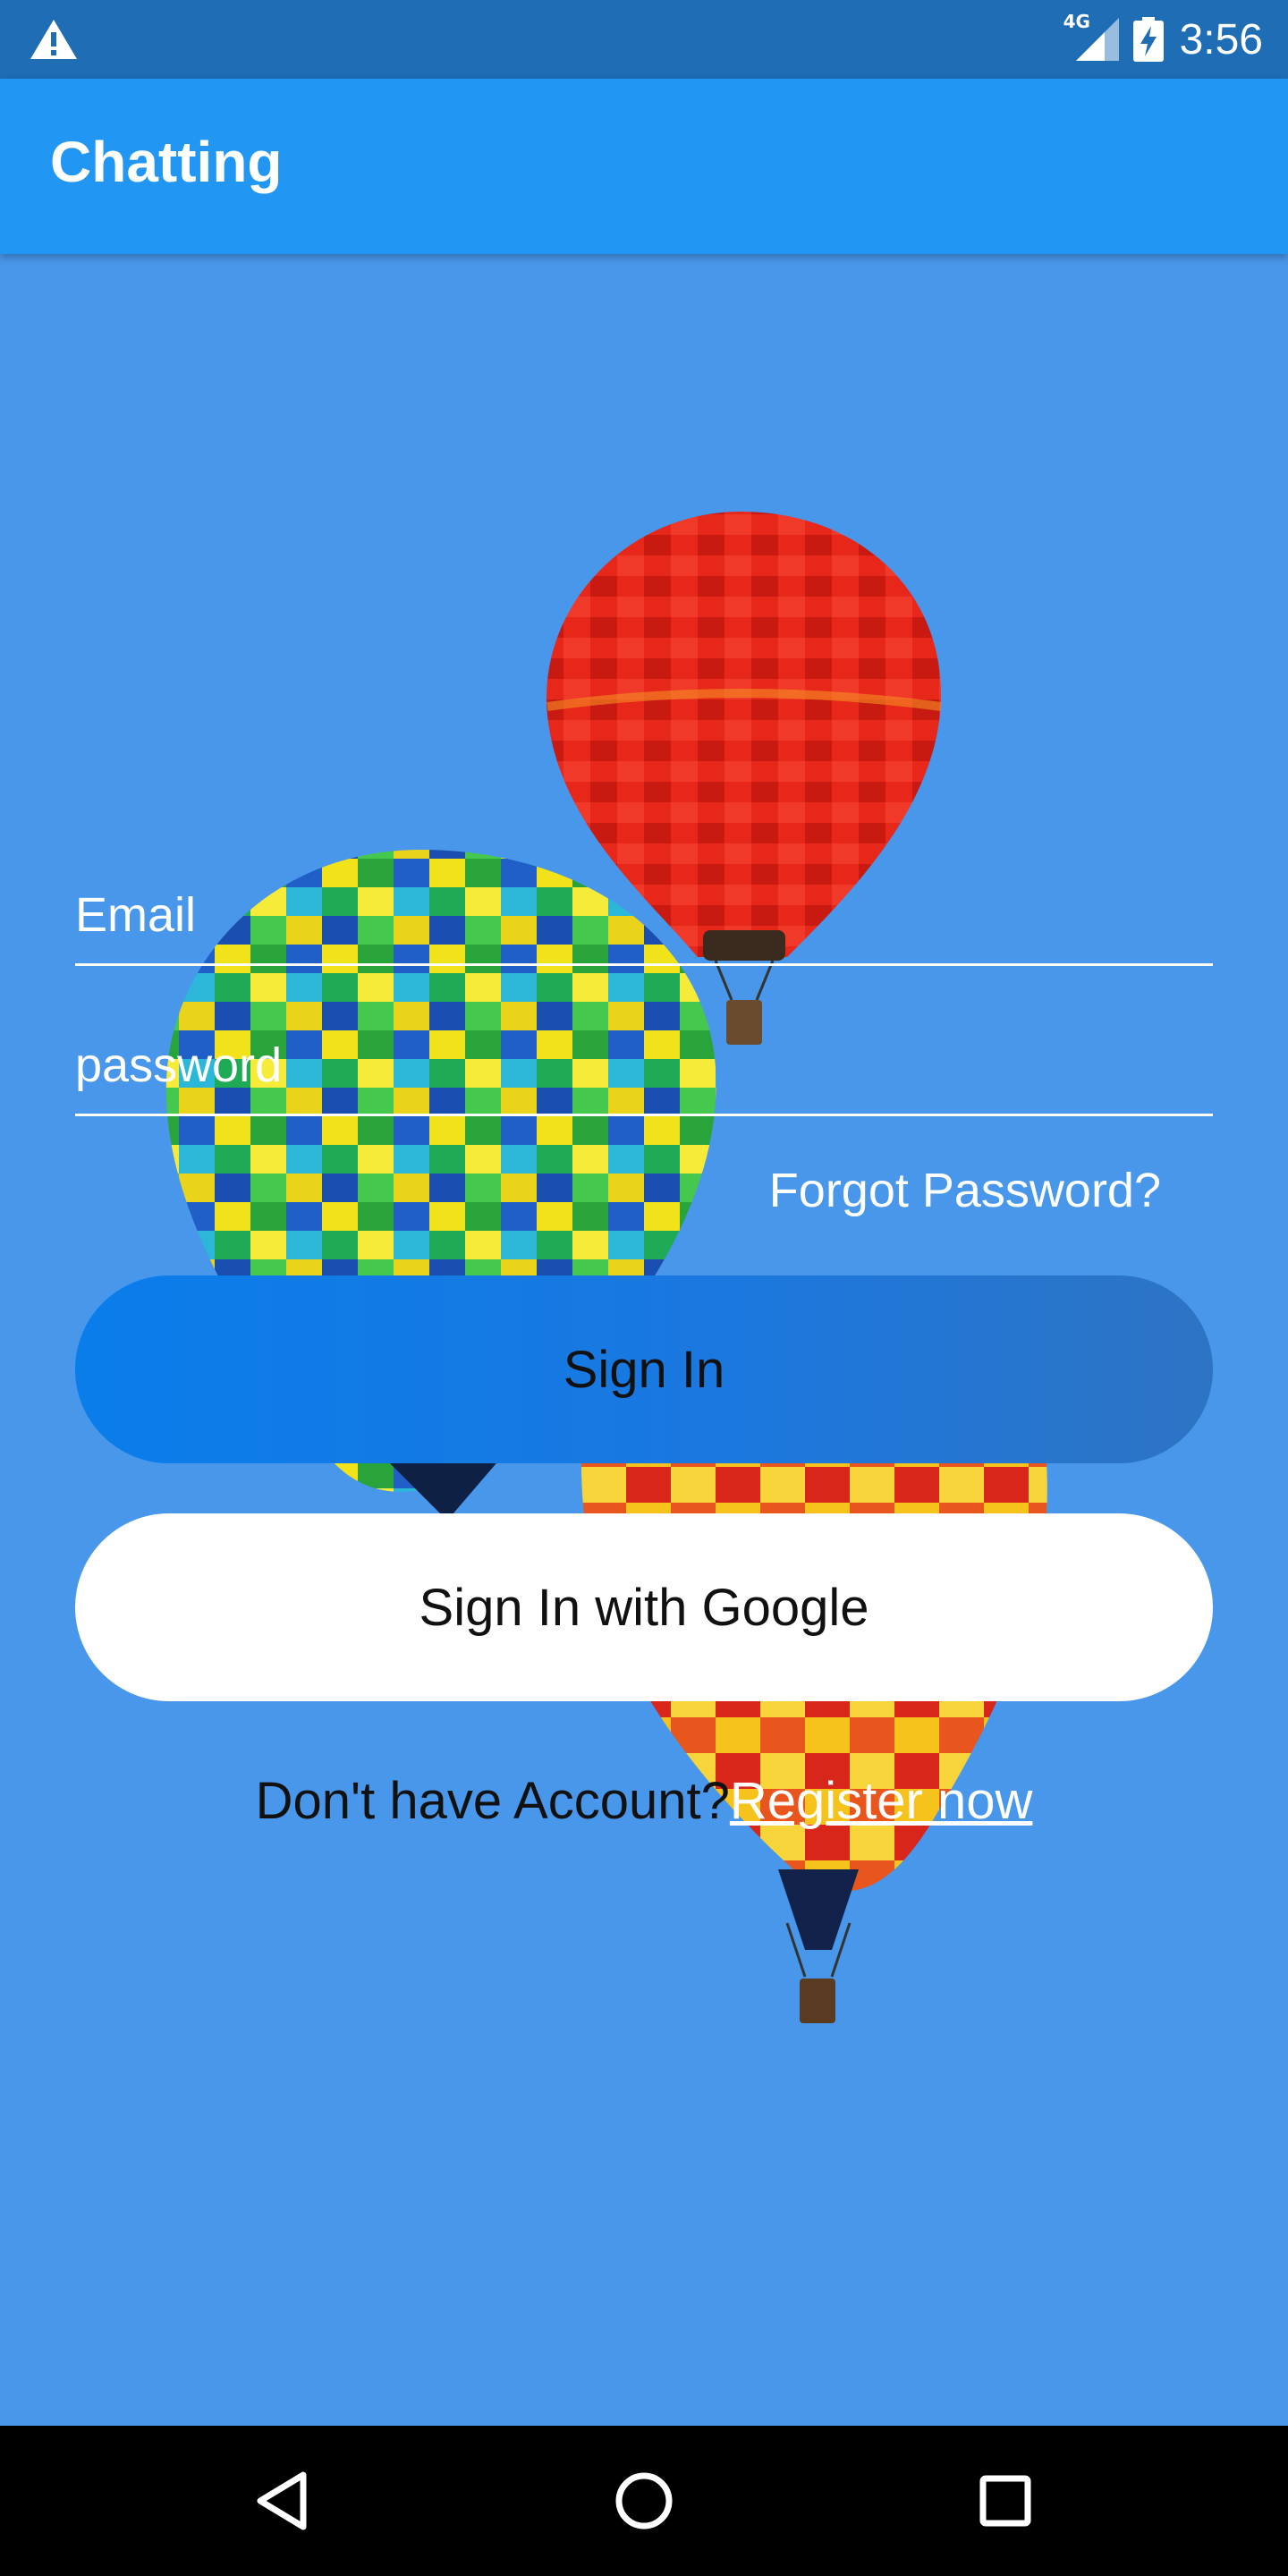 Image resolution: width=1288 pixels, height=2576 pixels. I want to click on app-bar: Chatting, so click(644, 166).